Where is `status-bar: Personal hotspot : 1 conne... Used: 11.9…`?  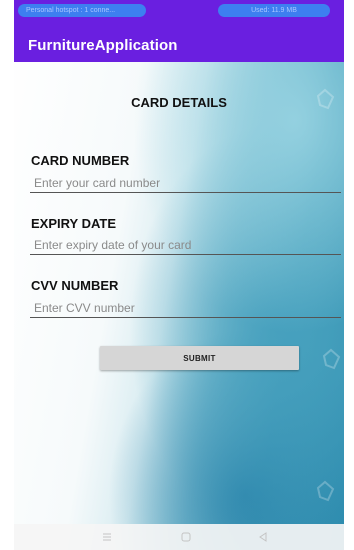
status-bar: Personal hotspot : 1 conne... Used: 11.9… is located at coordinates (179, 15).